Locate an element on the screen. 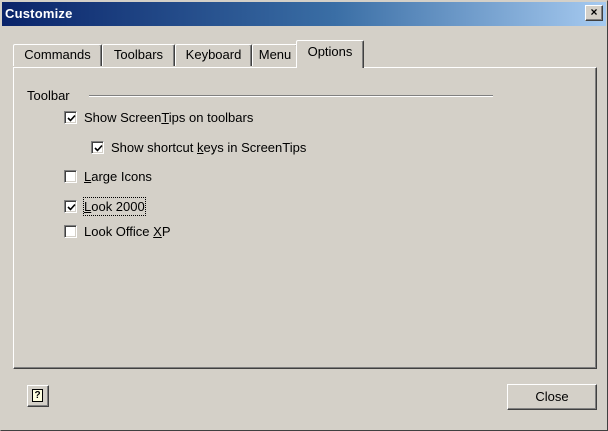 The height and width of the screenshot is (431, 608). tab-label: Toolbars is located at coordinates (138, 54).